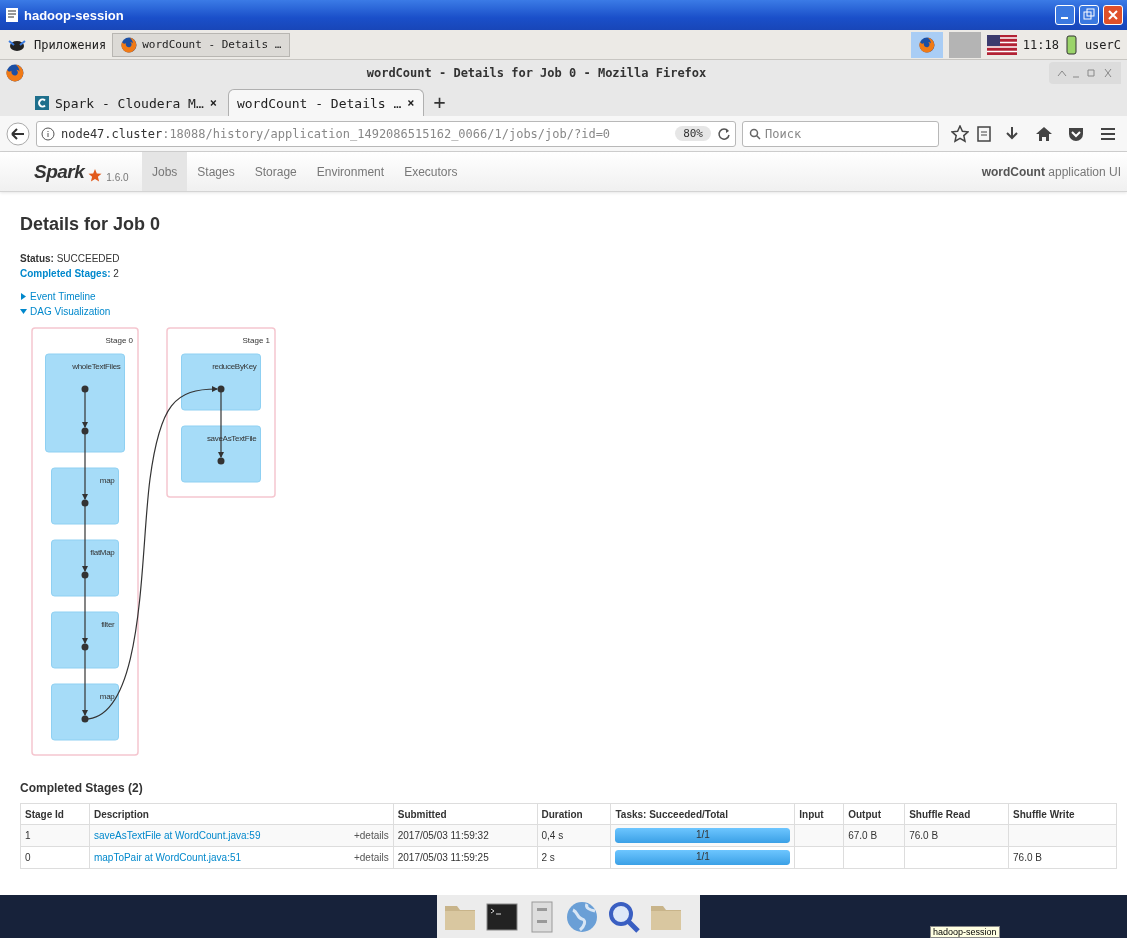  Describe the element at coordinates (96, 366) in the screenshot. I see `rdd-label: wholeTextFiles` at that location.